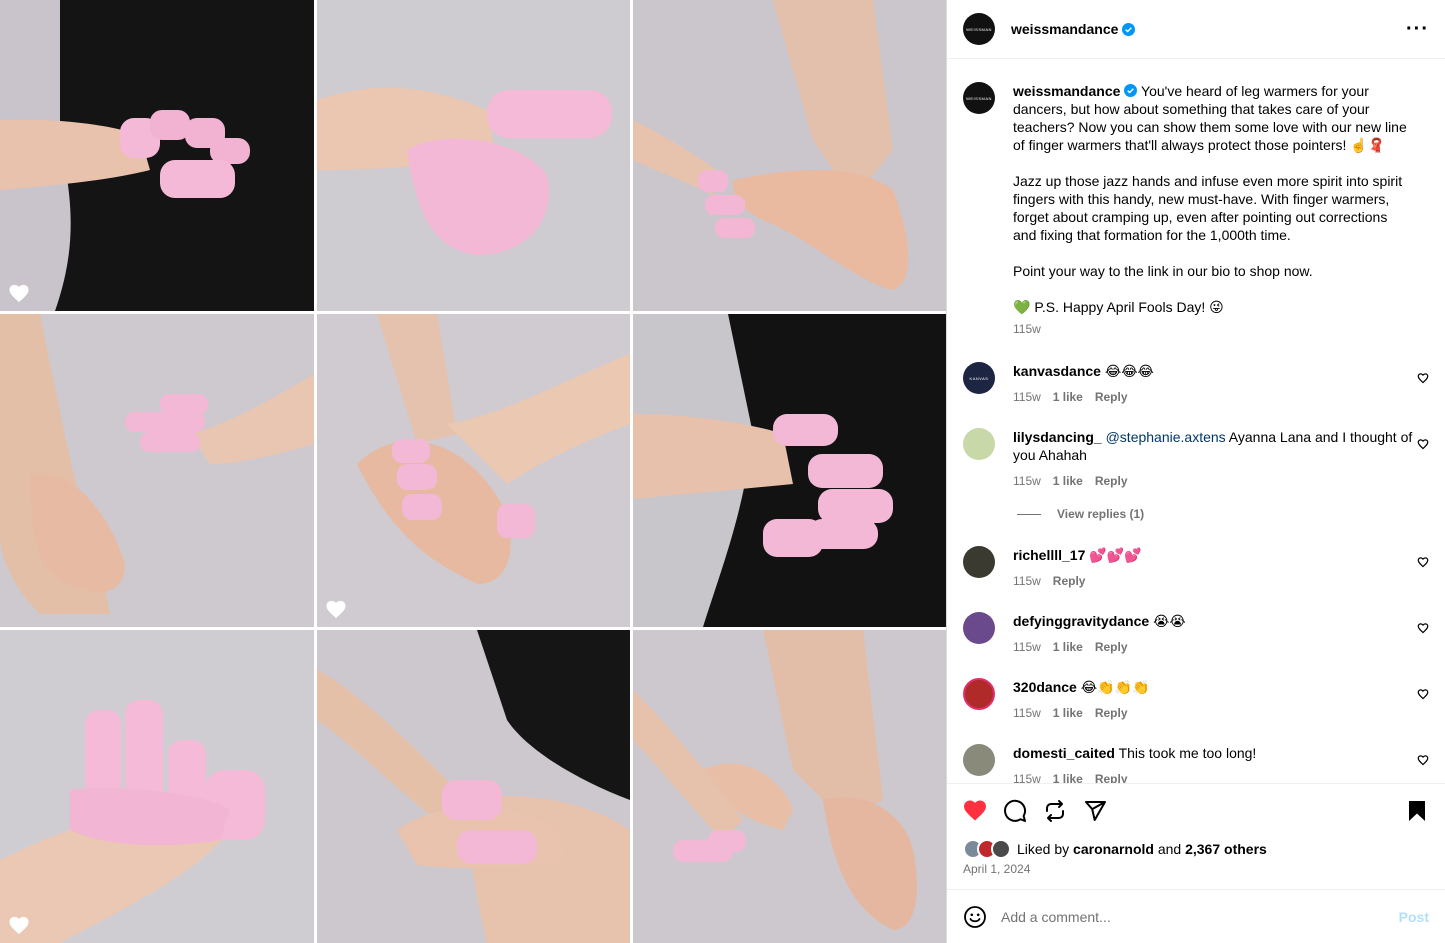 This screenshot has width=1445, height=943. Describe the element at coordinates (1049, 555) in the screenshot. I see `commenter-username: richellll_17` at that location.